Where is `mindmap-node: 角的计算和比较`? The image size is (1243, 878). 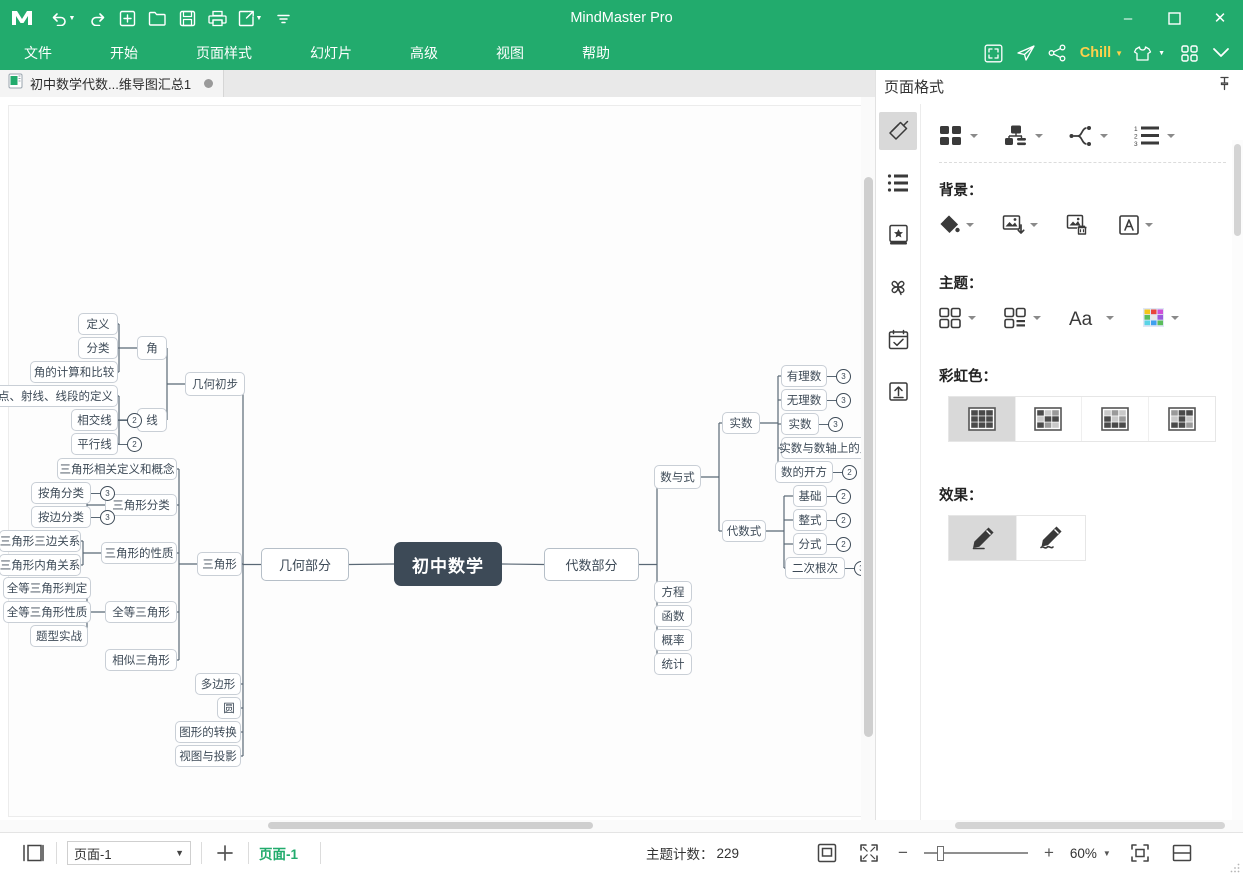 mindmap-node: 角的计算和比较 is located at coordinates (74, 372).